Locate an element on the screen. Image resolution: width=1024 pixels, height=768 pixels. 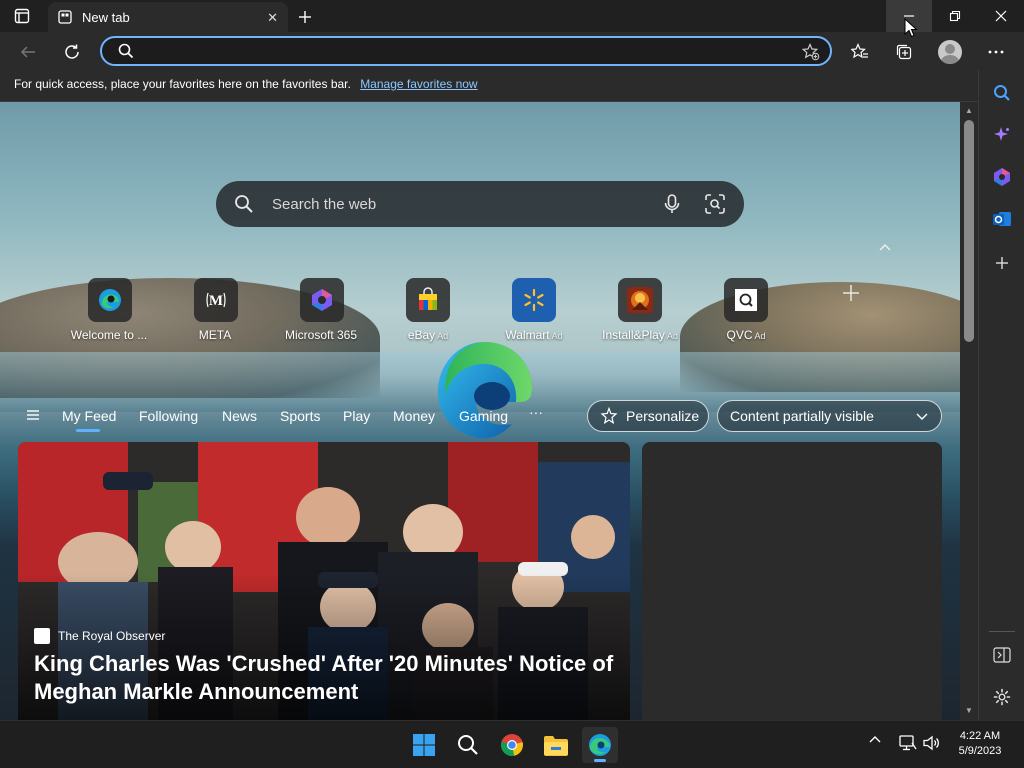
add-sidebar-app-icon is located at coordinates (1002, 263).